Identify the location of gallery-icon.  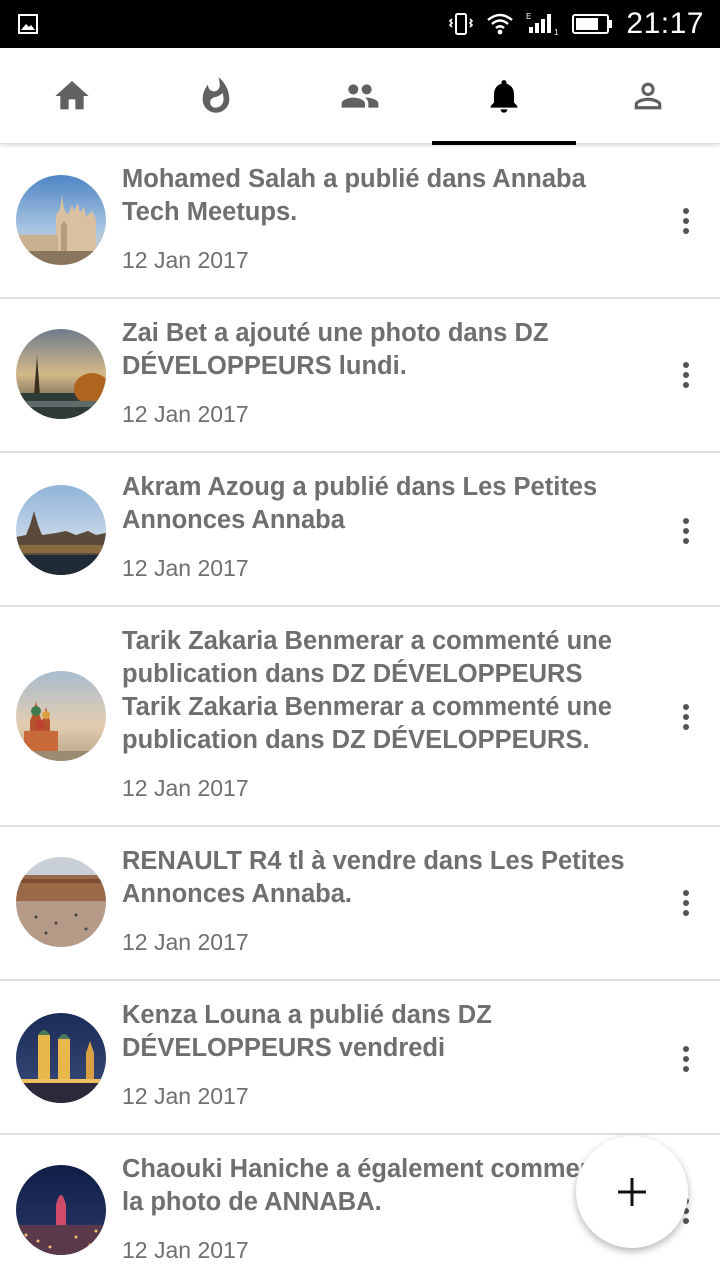
(28, 26).